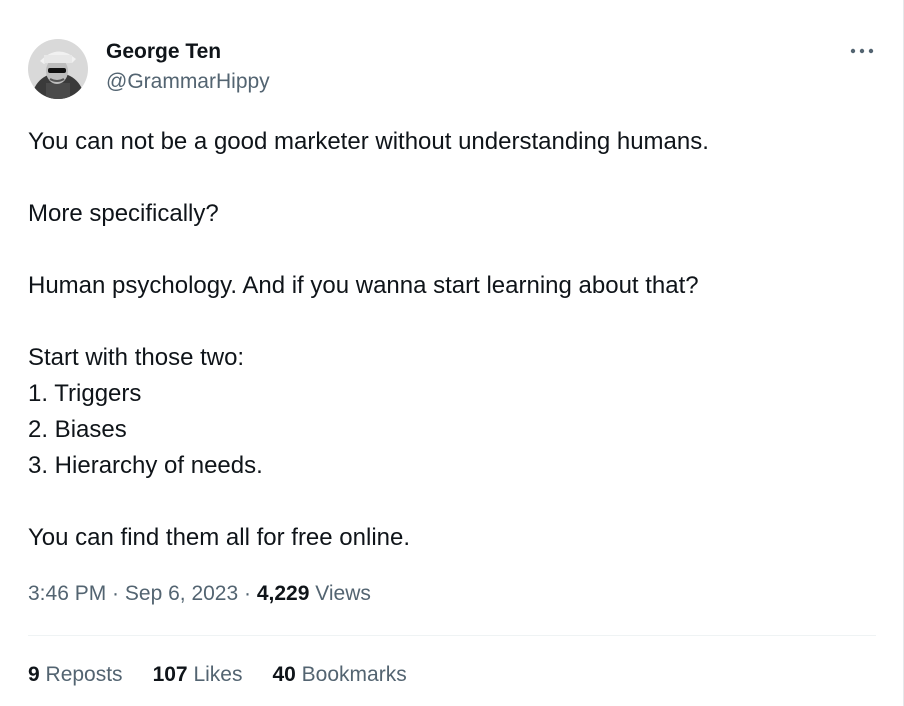 The height and width of the screenshot is (706, 904). What do you see at coordinates (163, 52) in the screenshot?
I see `author-name: George Ten` at bounding box center [163, 52].